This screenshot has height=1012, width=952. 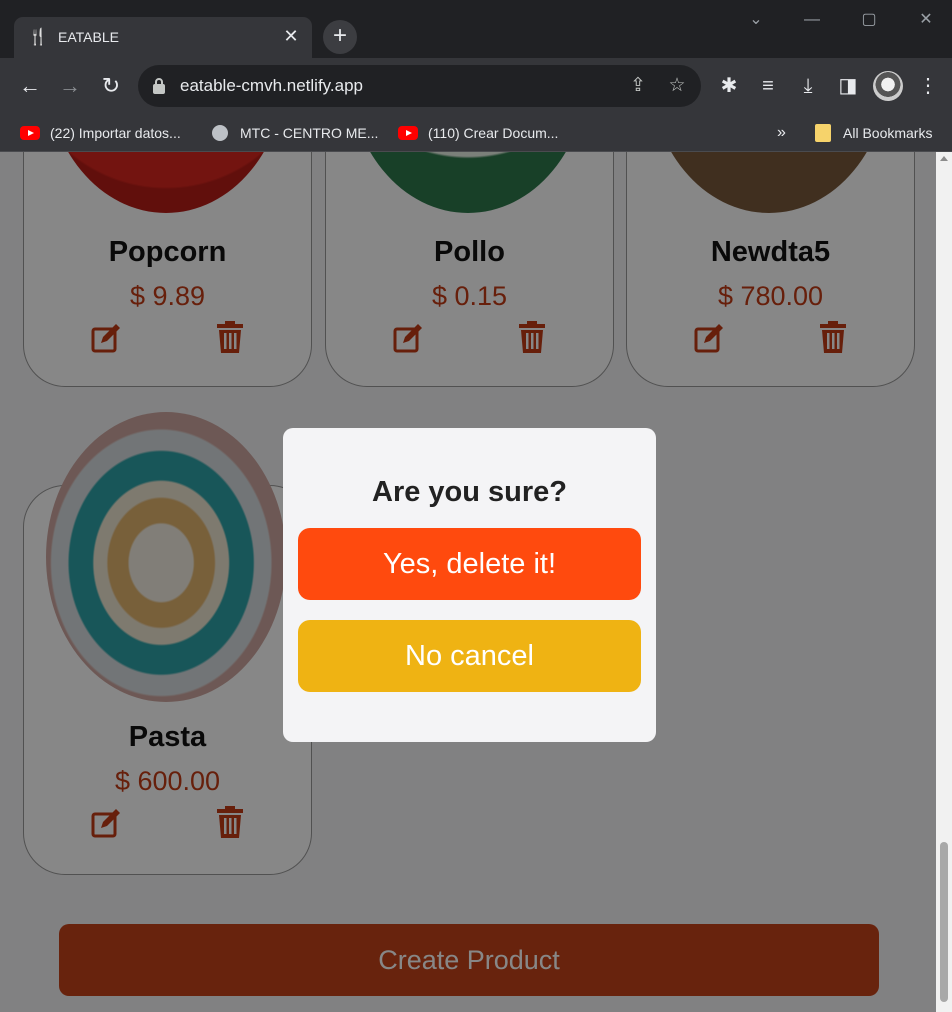 What do you see at coordinates (163, 37) in the screenshot?
I see `tab-eatable: 🍴 EATABLE ✕` at bounding box center [163, 37].